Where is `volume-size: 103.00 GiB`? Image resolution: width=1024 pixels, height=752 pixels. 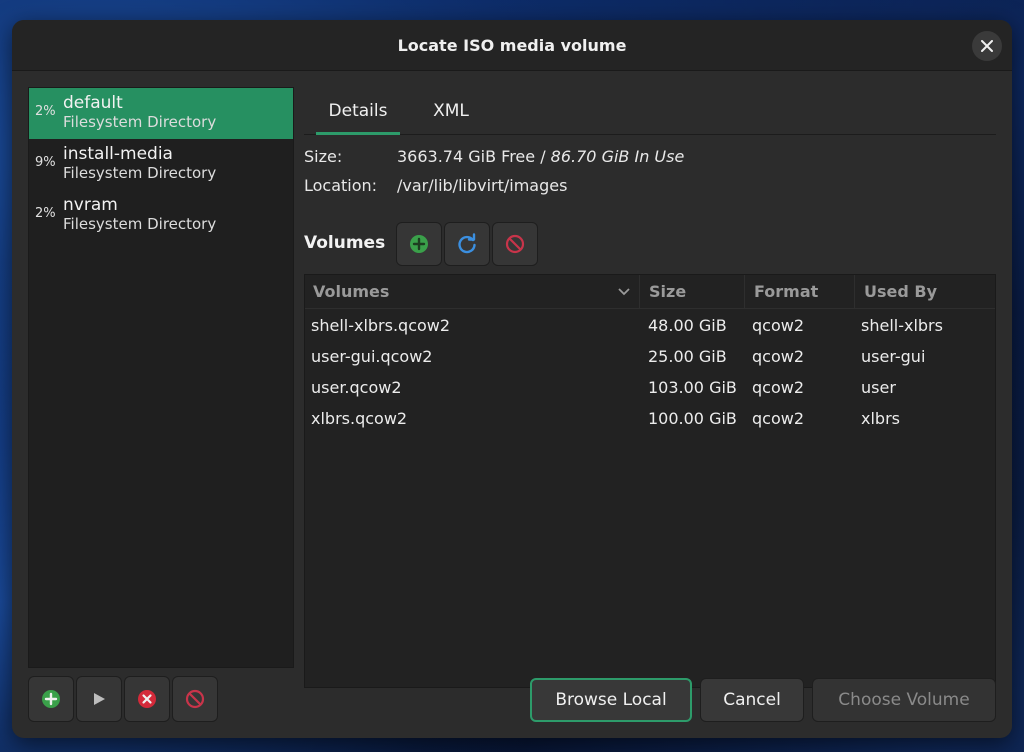
volume-size: 103.00 GiB is located at coordinates (692, 387).